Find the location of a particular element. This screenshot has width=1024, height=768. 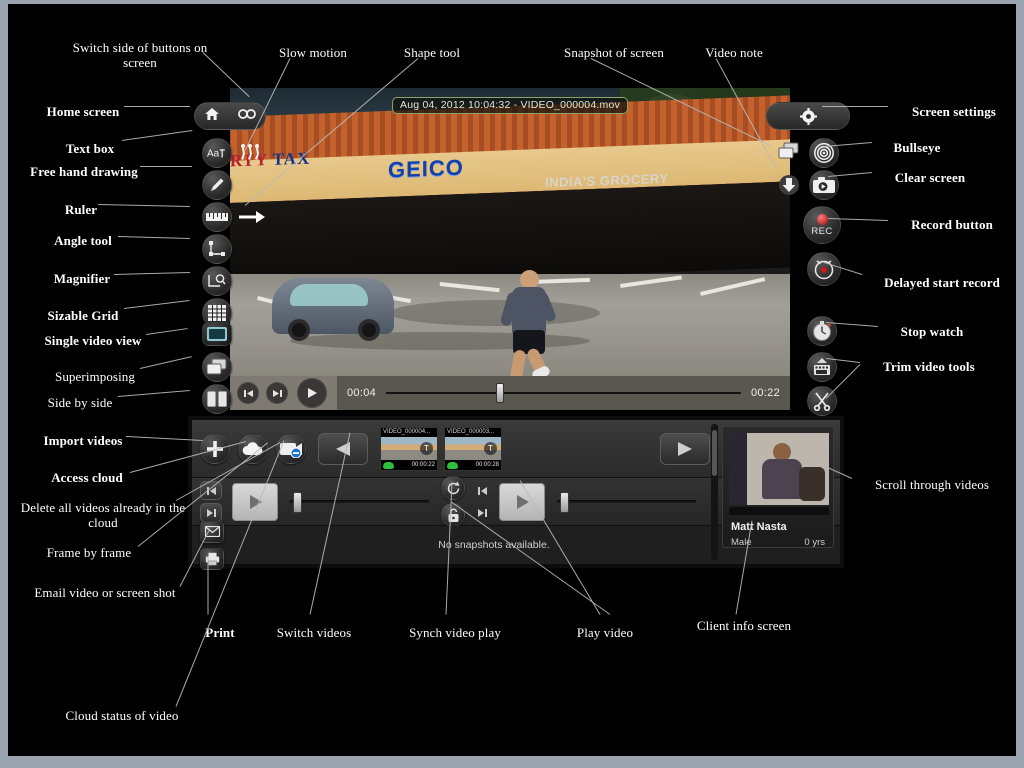

annotation-sizable-grid: Sizable Grid is located at coordinates (83, 315).